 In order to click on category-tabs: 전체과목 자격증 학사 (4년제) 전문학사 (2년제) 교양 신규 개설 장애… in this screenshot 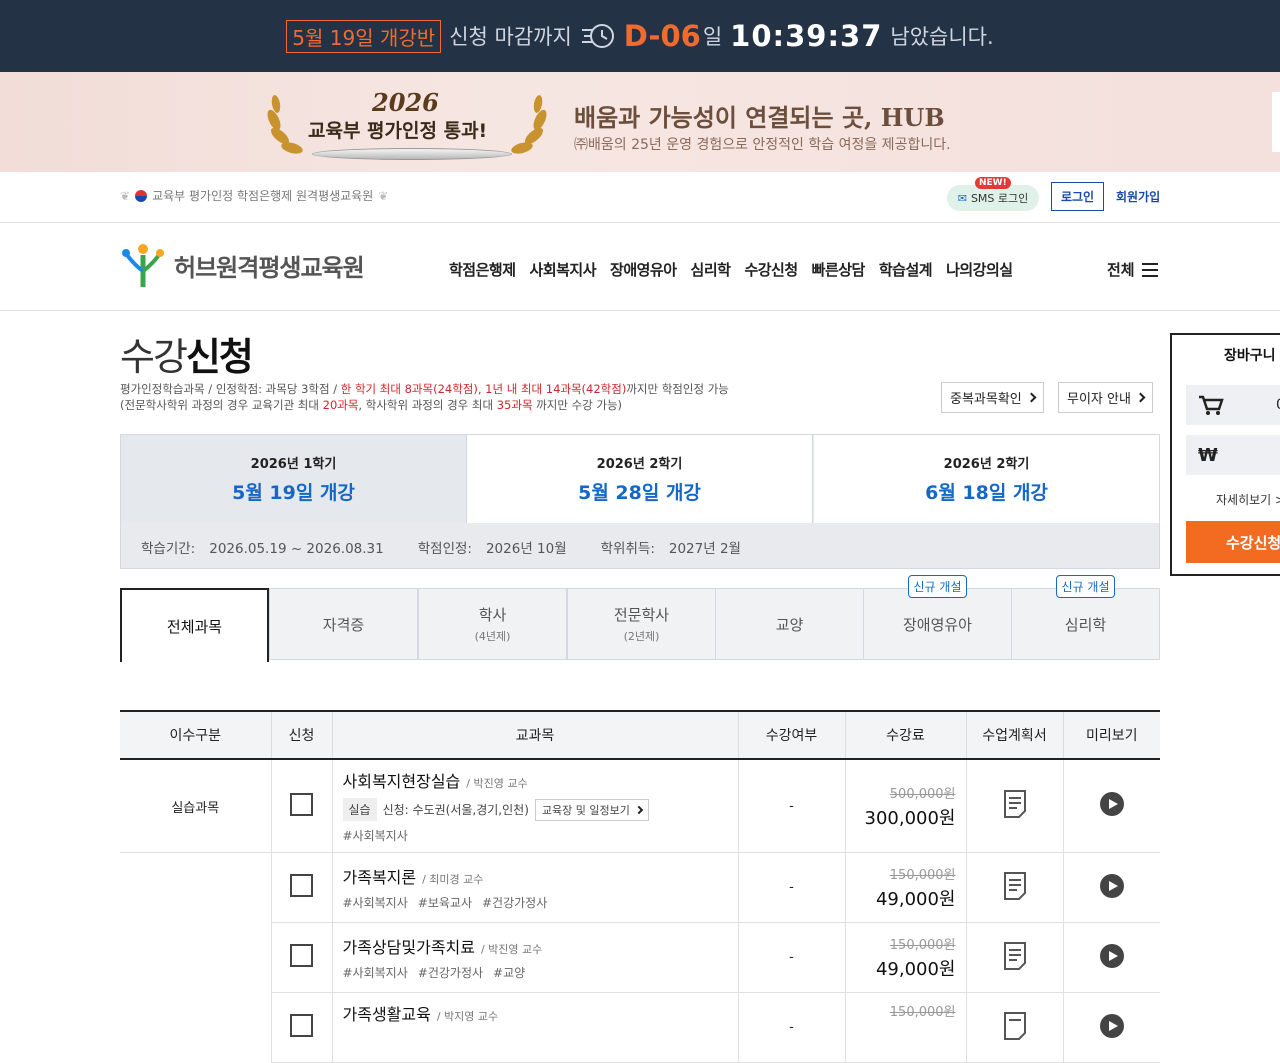, I will do `click(640, 618)`.